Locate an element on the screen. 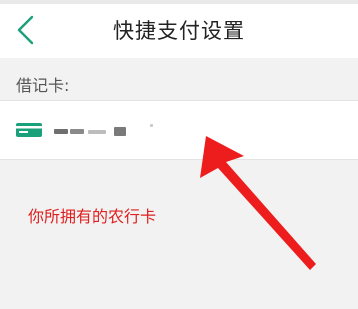  card-number-redacted is located at coordinates (109, 131).